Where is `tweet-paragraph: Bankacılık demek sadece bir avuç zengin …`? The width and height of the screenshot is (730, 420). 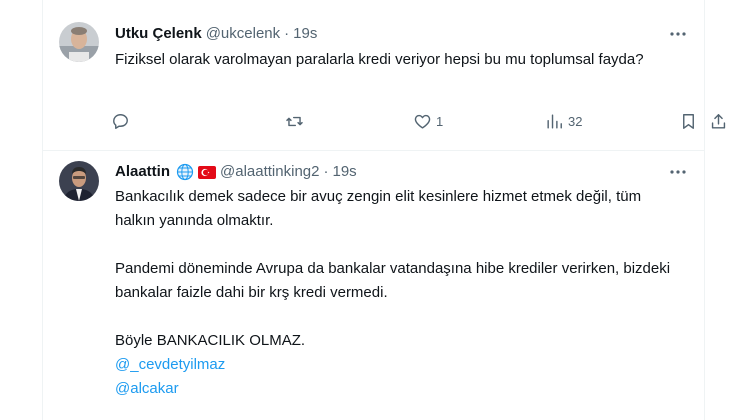 tweet-paragraph: Bankacılık demek sadece bir avuç zengin … is located at coordinates (378, 208).